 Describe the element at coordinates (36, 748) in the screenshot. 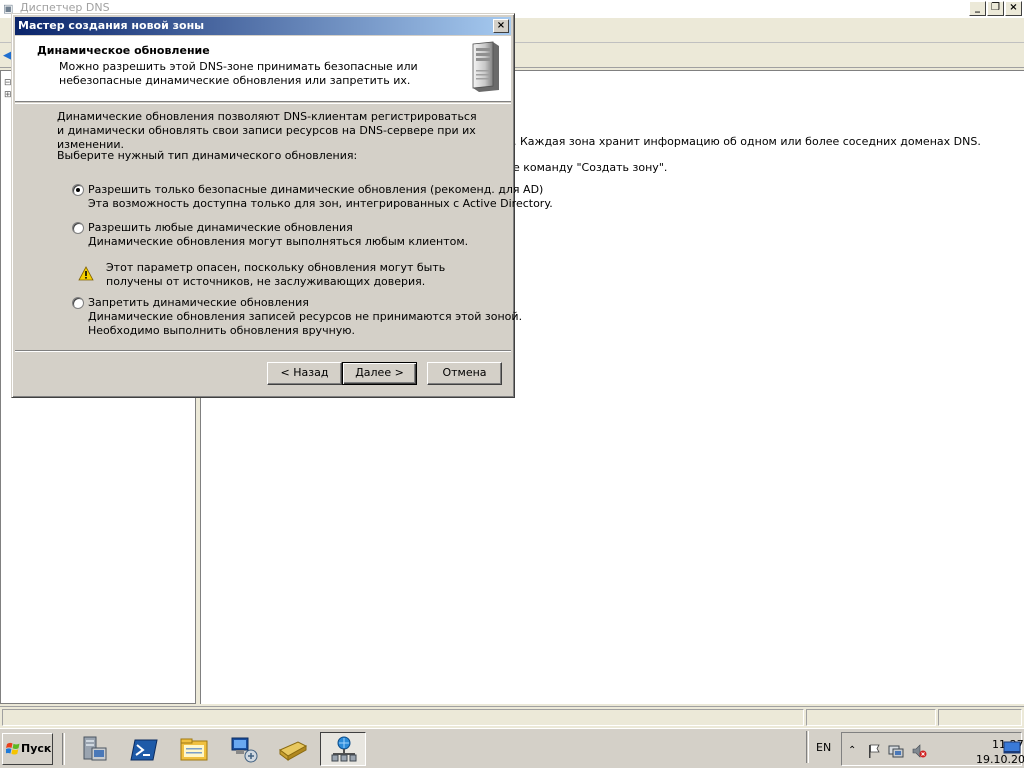

I see `start-label: Пуск` at that location.